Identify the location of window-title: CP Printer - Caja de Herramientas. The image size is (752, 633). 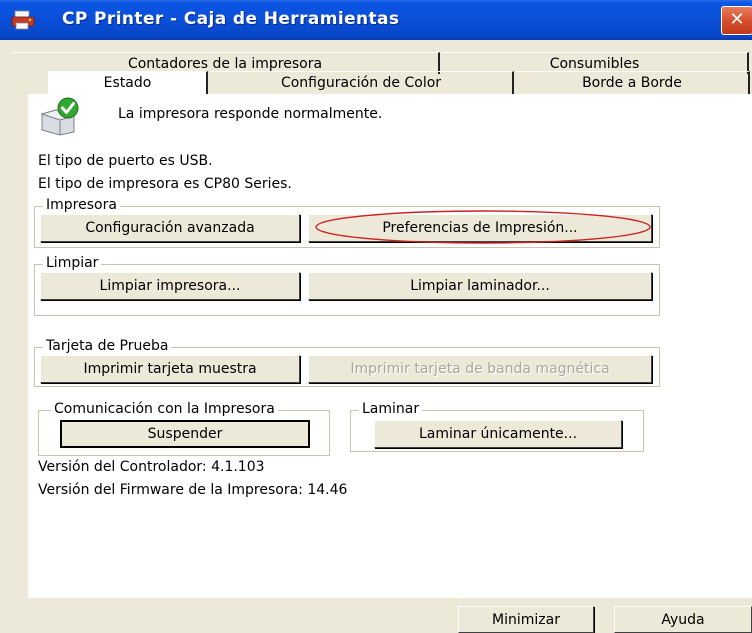
(231, 19).